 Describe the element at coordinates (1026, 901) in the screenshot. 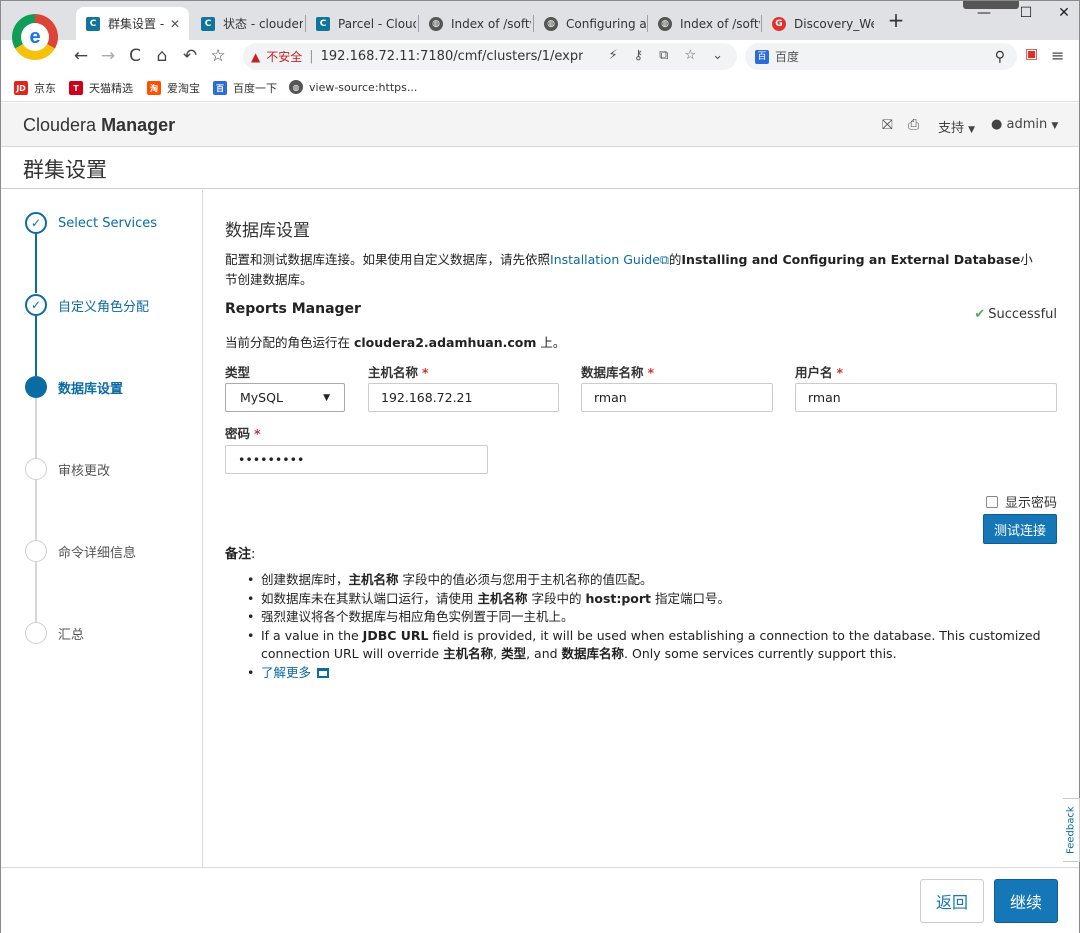

I see `continue-button: 继续` at that location.